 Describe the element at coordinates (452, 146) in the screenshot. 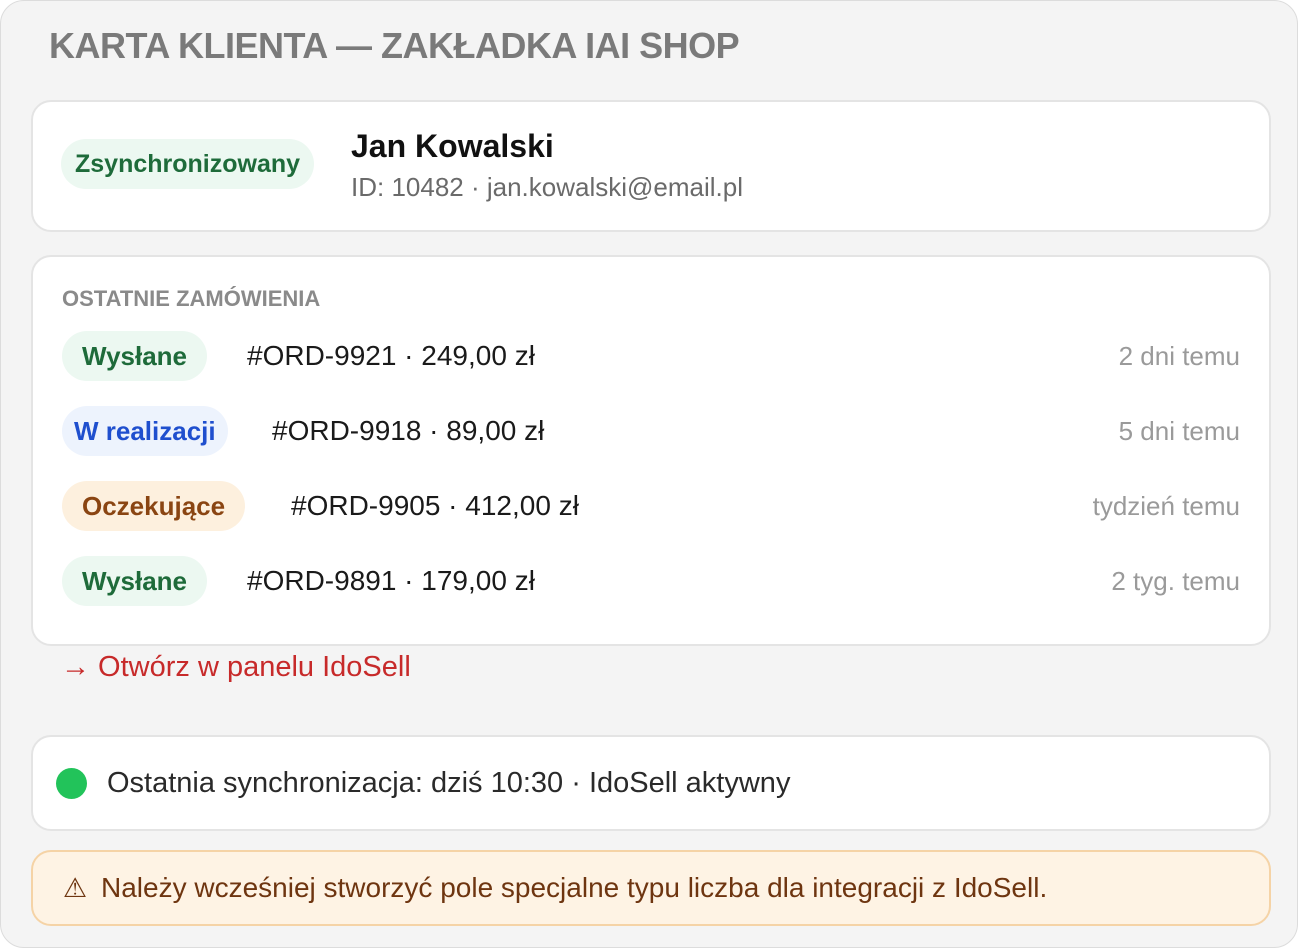

I see `customer-name: Jan Kowalski` at that location.